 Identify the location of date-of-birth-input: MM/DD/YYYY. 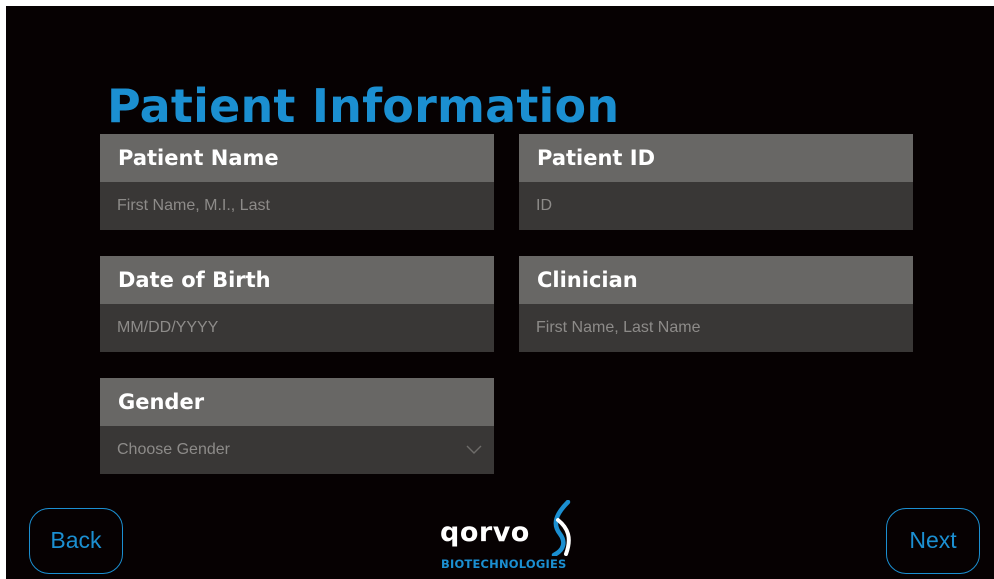
(297, 328).